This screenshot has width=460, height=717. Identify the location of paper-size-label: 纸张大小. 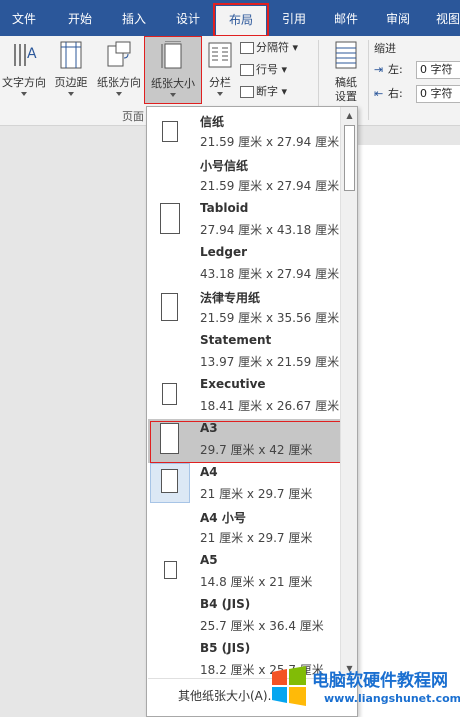
(173, 83).